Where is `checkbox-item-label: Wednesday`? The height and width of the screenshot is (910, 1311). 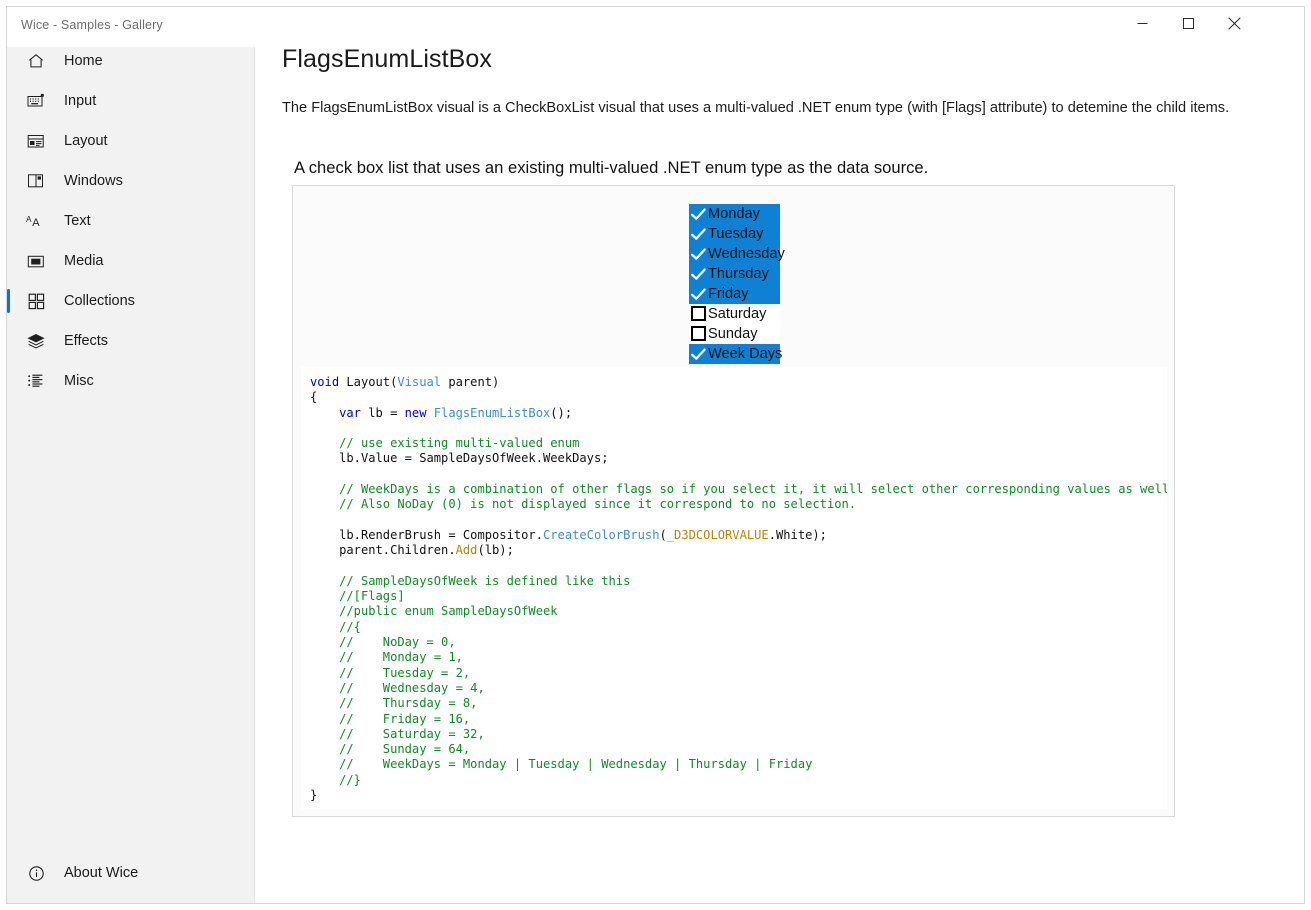 checkbox-item-label: Wednesday is located at coordinates (746, 254).